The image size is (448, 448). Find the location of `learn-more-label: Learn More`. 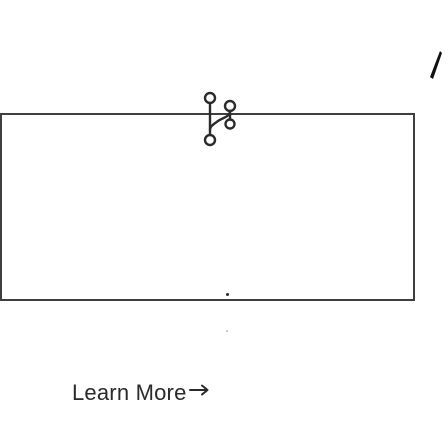

learn-more-label: Learn More is located at coordinates (129, 392).